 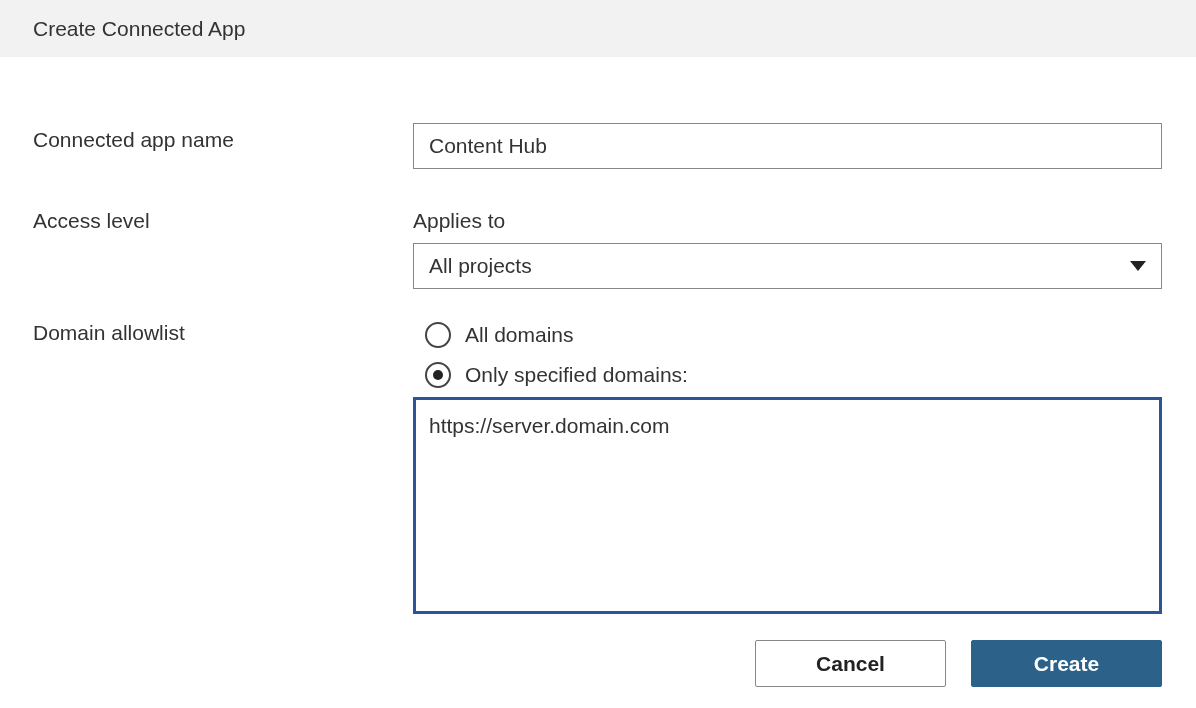 I want to click on create-button: Create, so click(x=1066, y=663).